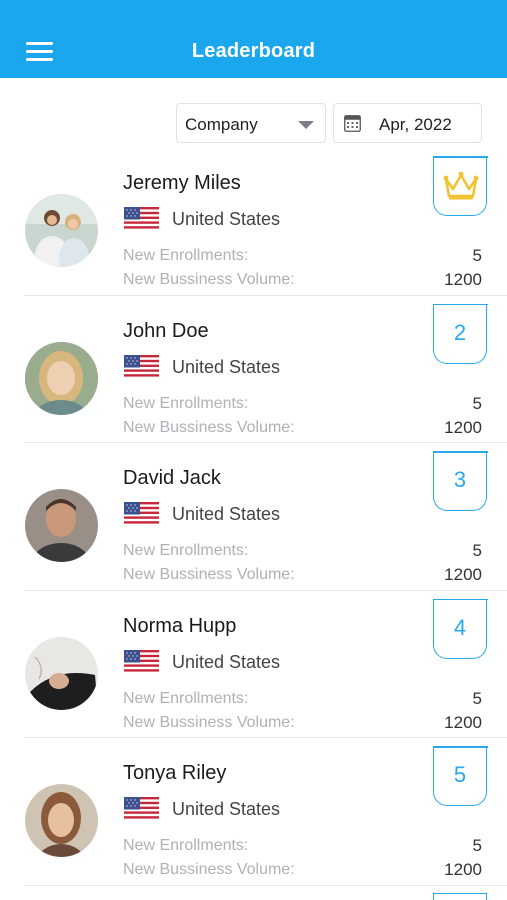  Describe the element at coordinates (175, 773) in the screenshot. I see `member-name: Tonya Riley` at that location.